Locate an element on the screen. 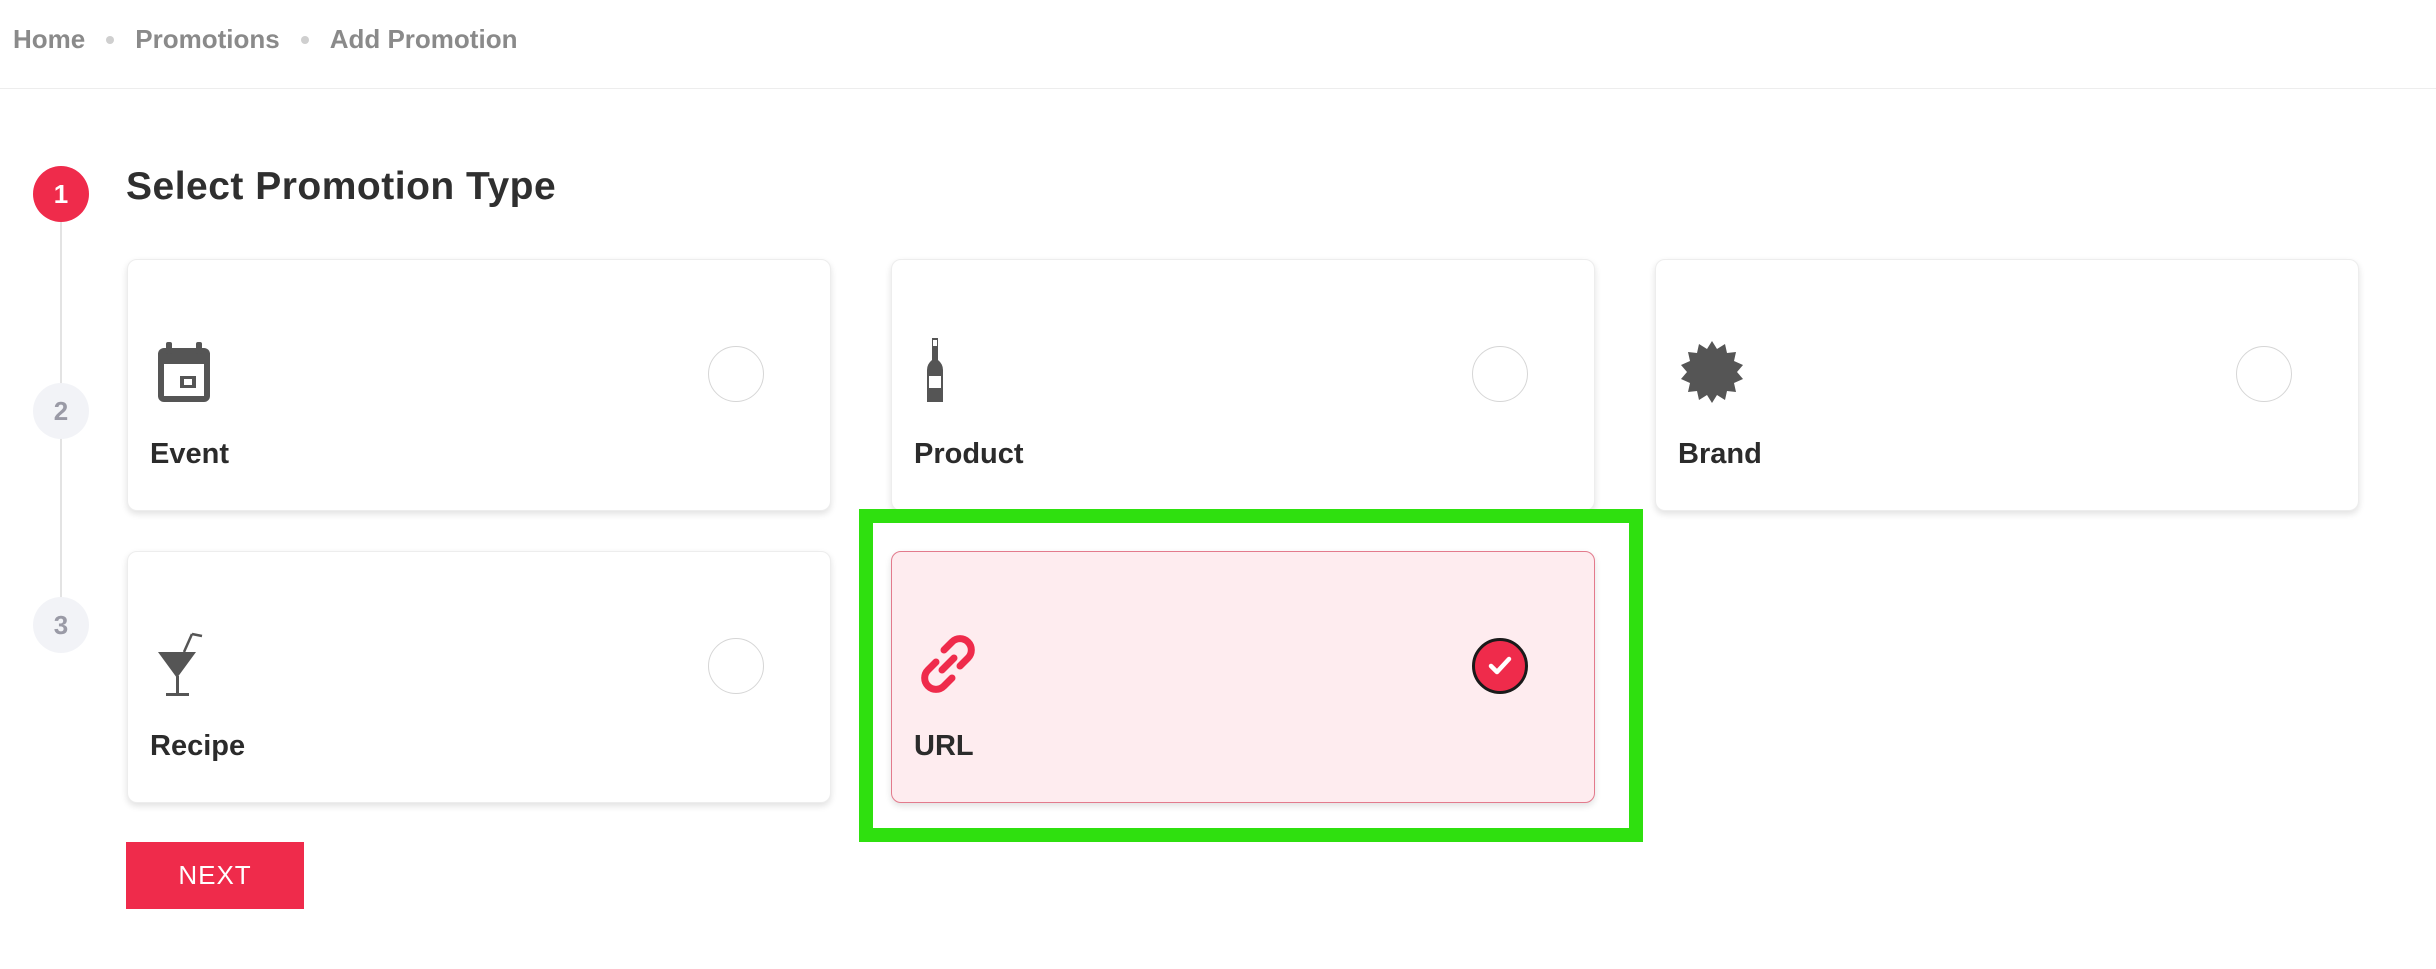 The width and height of the screenshot is (2436, 969). event-radio is located at coordinates (736, 374).